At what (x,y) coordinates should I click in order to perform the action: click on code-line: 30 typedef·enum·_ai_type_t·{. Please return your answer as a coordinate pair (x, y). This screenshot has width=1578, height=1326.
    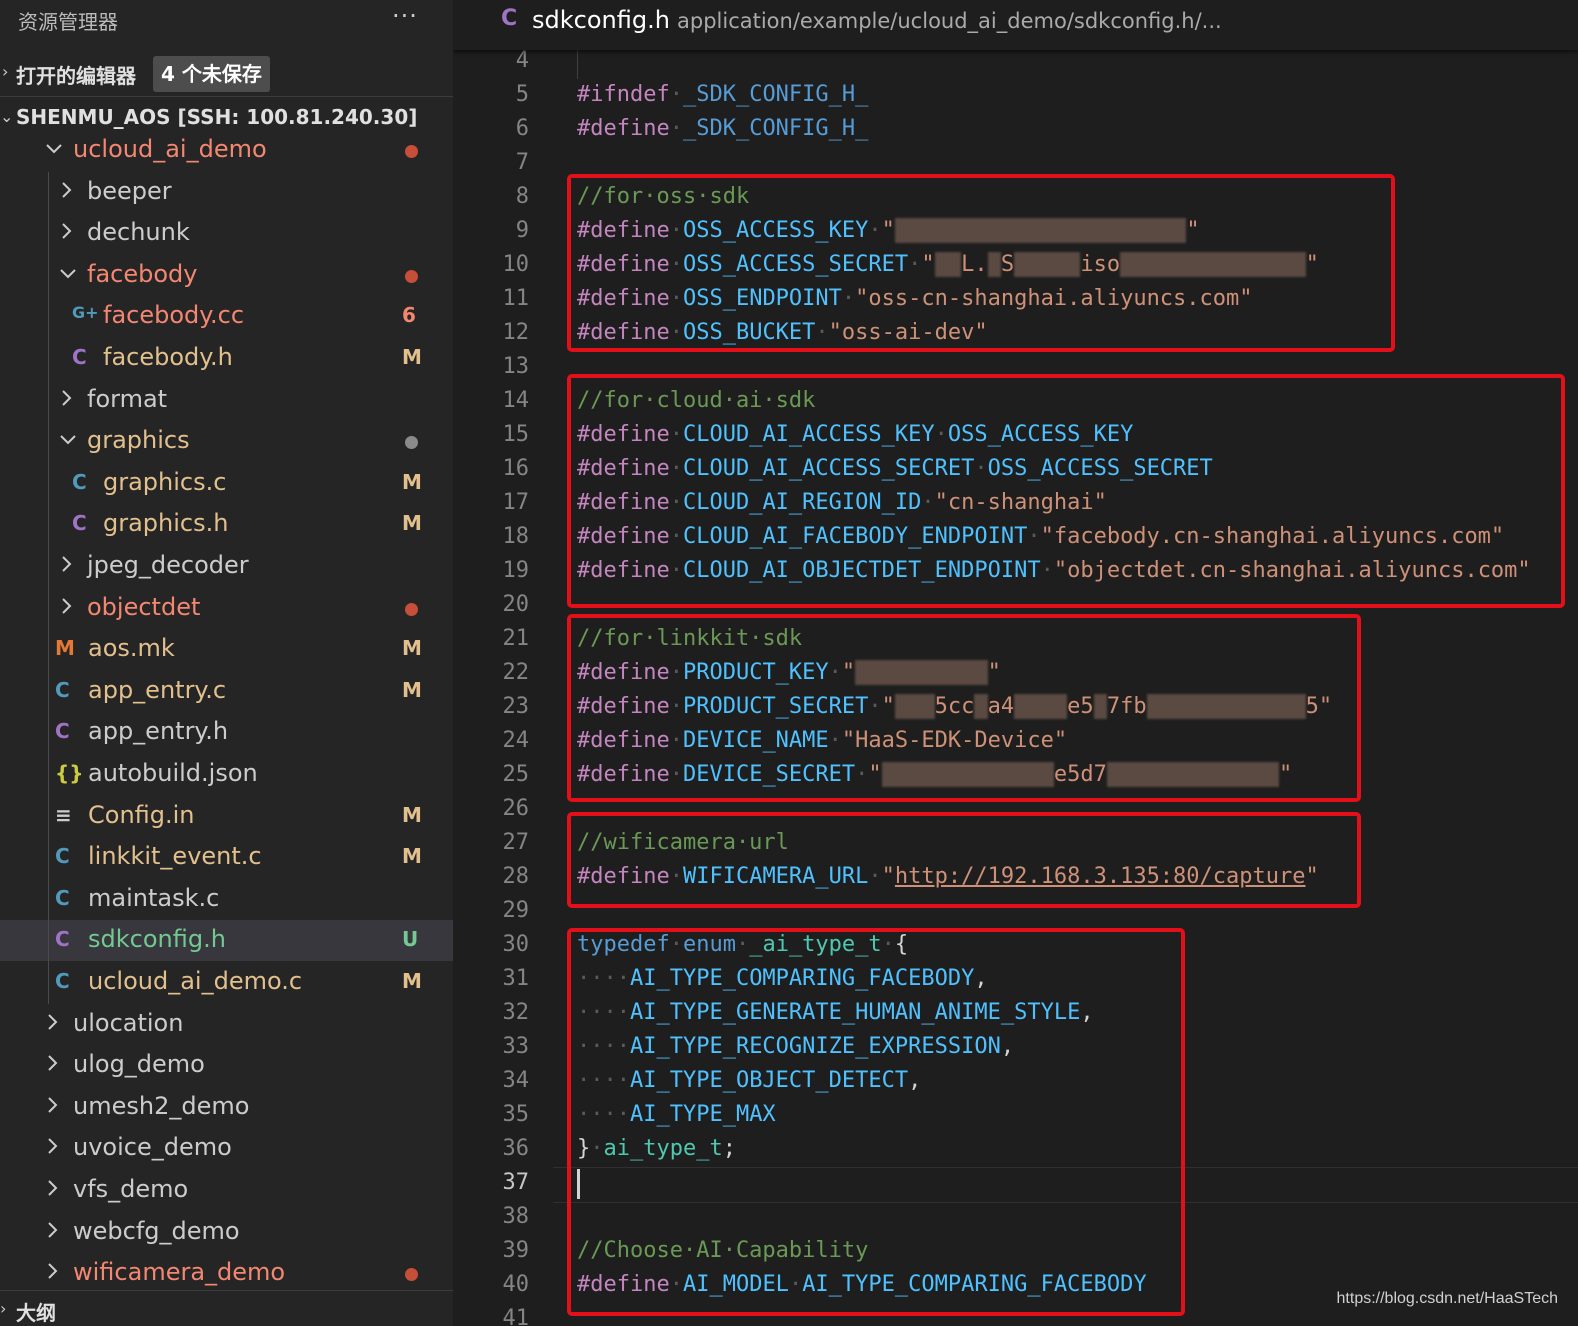
    Looking at the image, I should click on (1015, 946).